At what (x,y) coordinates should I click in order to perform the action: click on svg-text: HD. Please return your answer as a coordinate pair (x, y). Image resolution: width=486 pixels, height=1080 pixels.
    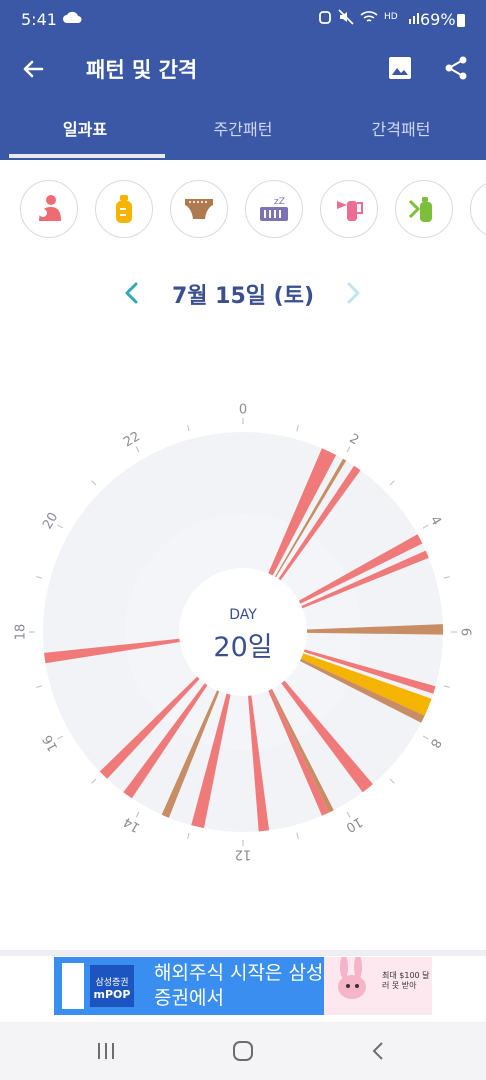
    Looking at the image, I should click on (391, 17).